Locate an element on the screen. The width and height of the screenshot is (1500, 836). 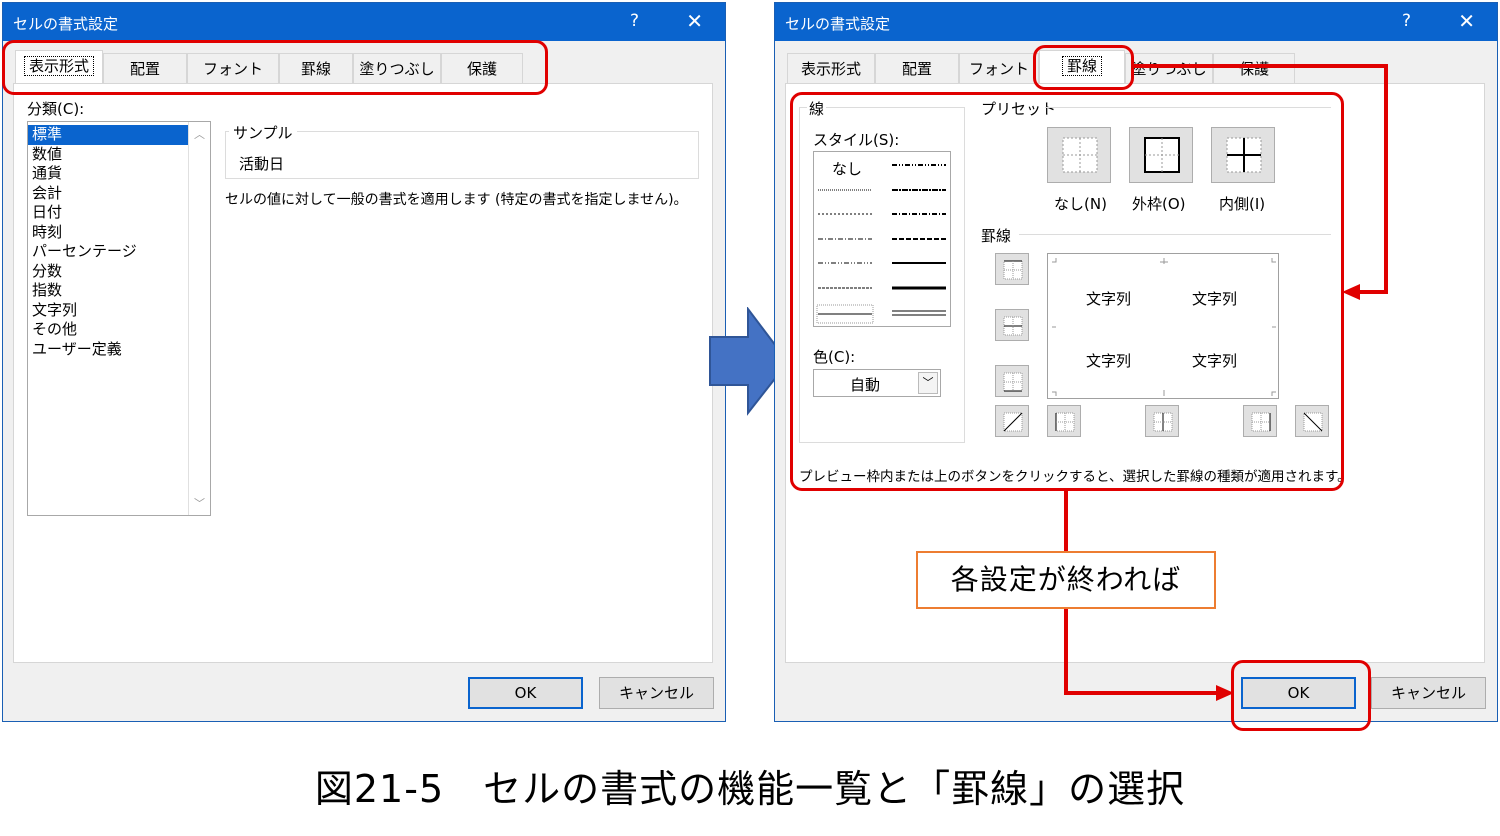
right-cancel-button: キャンセル is located at coordinates (1428, 693).